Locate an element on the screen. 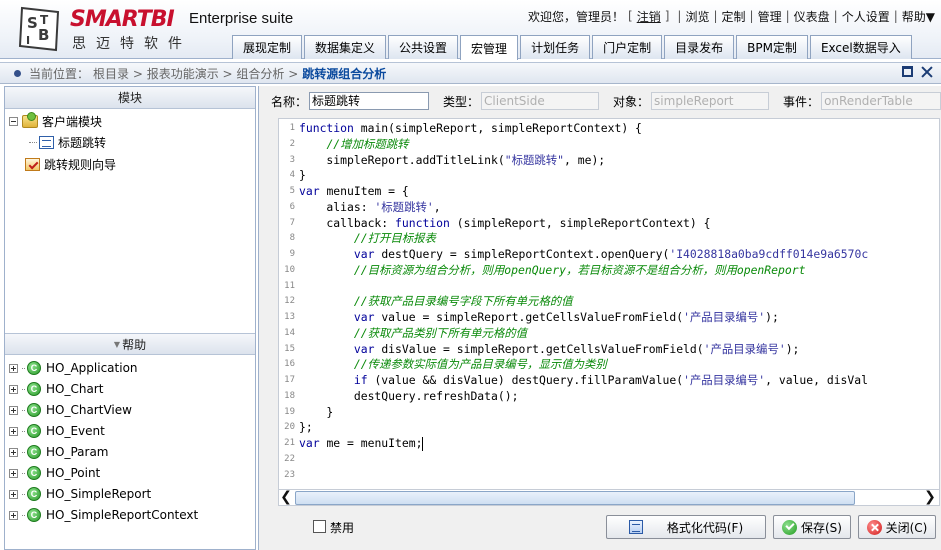 The height and width of the screenshot is (550, 941). help-item: C HO_SimpleReportContext is located at coordinates (103, 515).